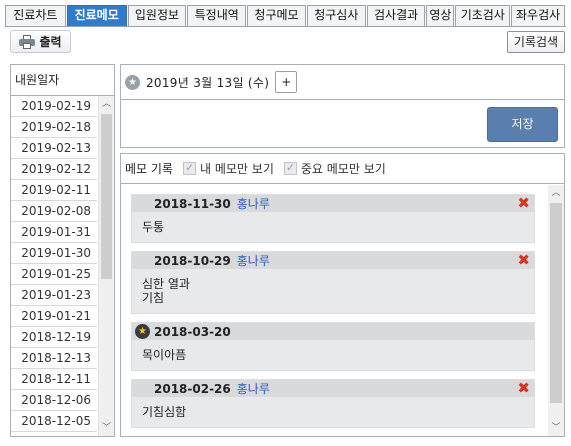 Image resolution: width=571 pixels, height=446 pixels. I want to click on visit-date-item: 2019-01-21, so click(54, 316).